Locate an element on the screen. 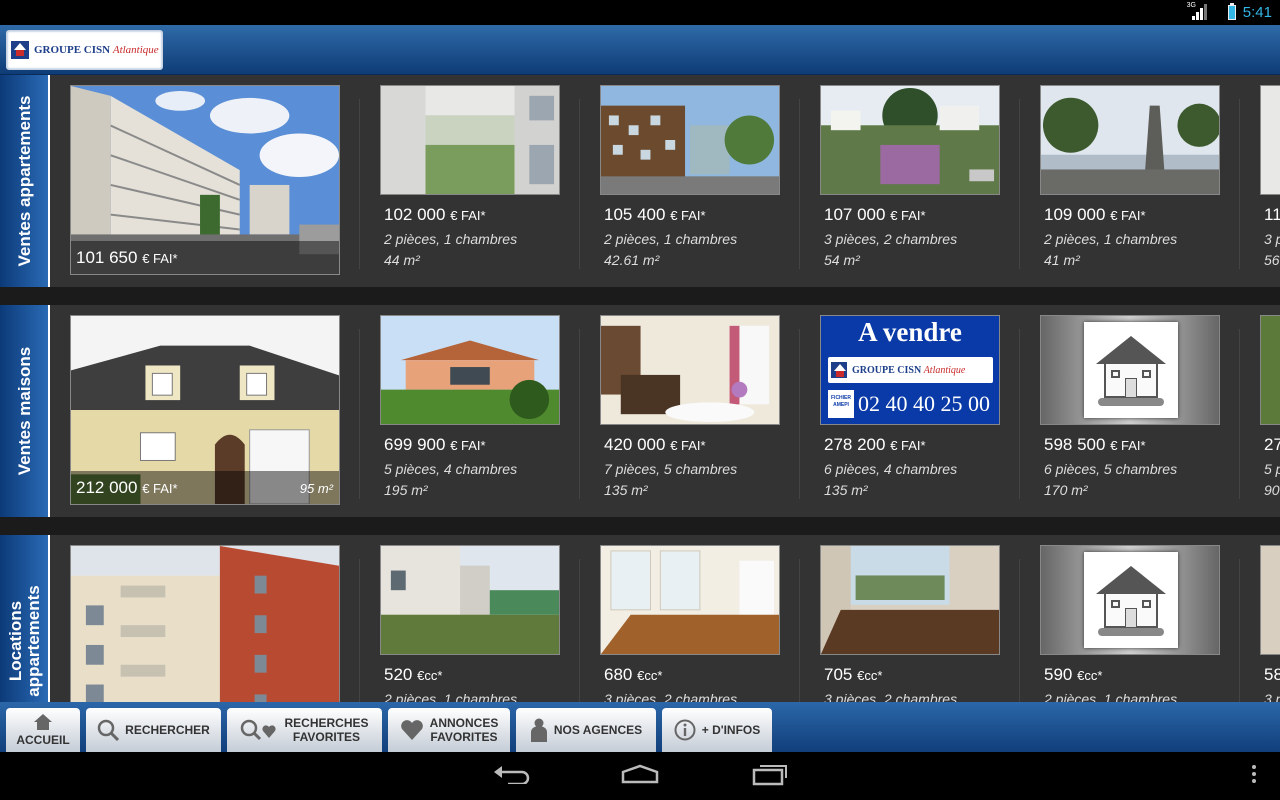 This screenshot has height=800, width=1280. listing-price: 27 is located at coordinates (1272, 444).